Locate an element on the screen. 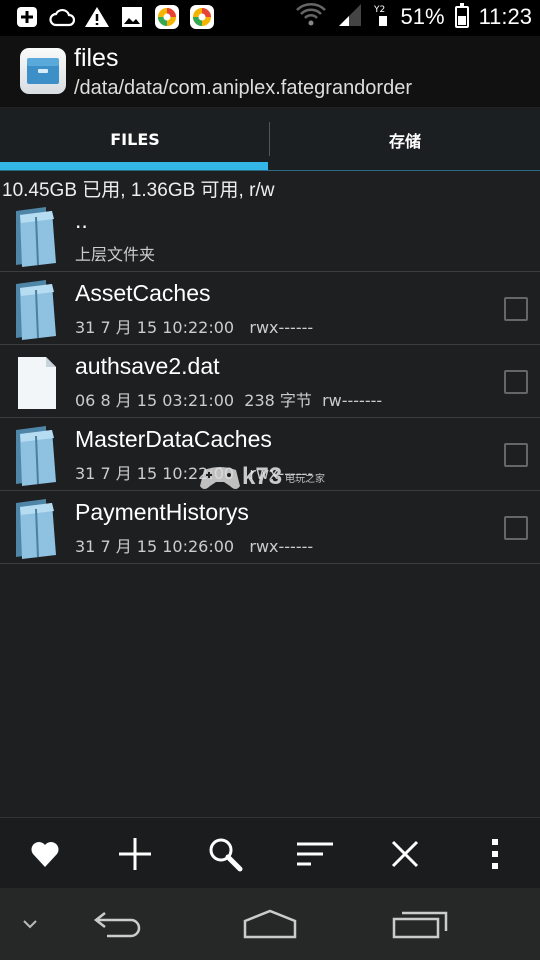 The height and width of the screenshot is (960, 540). disk-usage-info: 10.45GB 已用, 1.36GB 可用, r/w is located at coordinates (138, 190).